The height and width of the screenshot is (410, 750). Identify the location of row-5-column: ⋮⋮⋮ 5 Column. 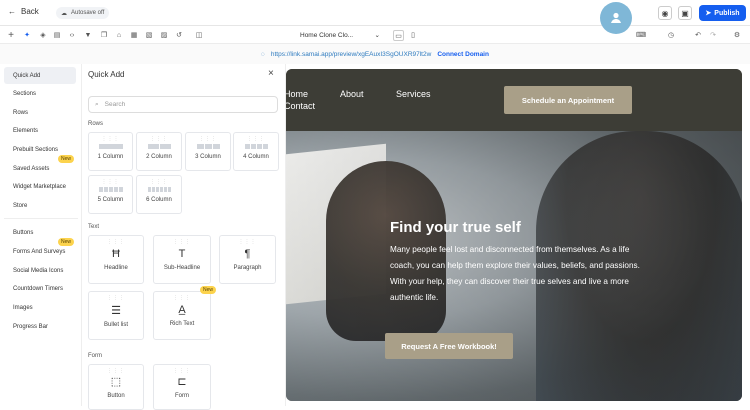
(110, 194).